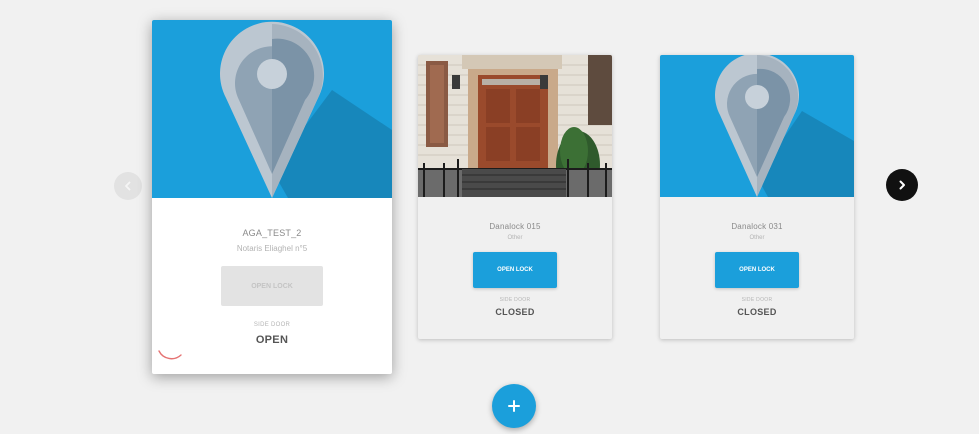 The height and width of the screenshot is (434, 979). I want to click on chevron-left-icon, so click(128, 186).